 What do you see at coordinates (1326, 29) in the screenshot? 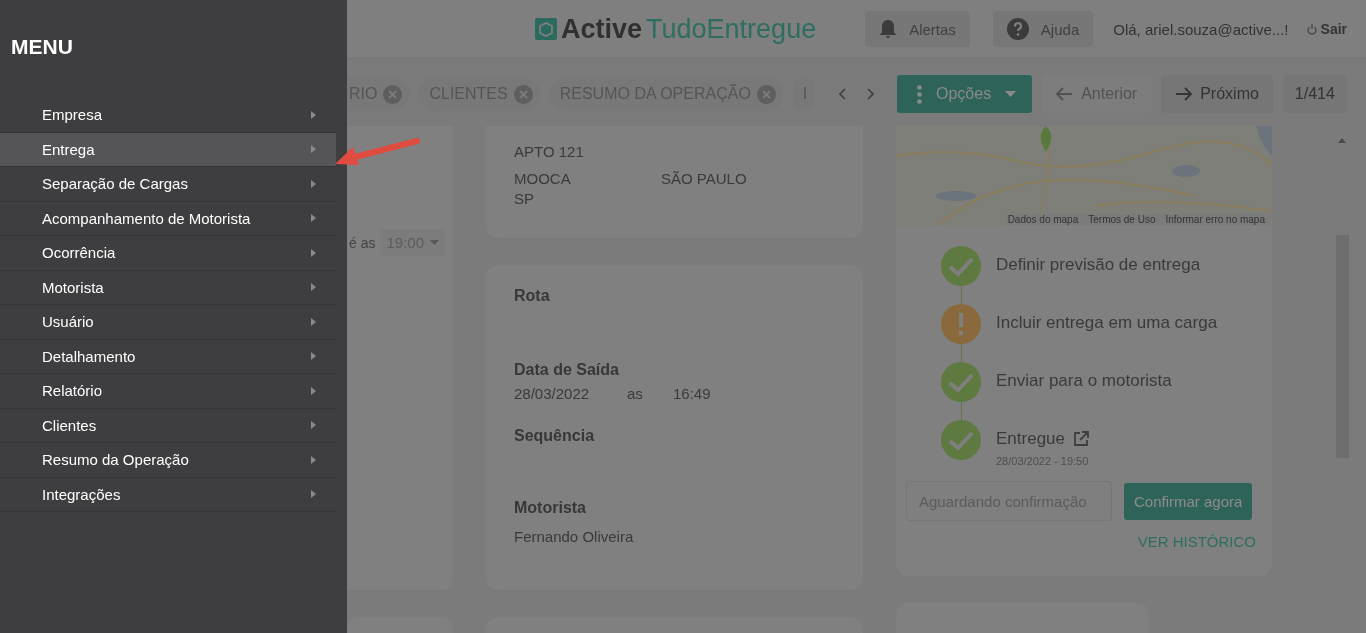
I see `logout-link: Sair` at bounding box center [1326, 29].